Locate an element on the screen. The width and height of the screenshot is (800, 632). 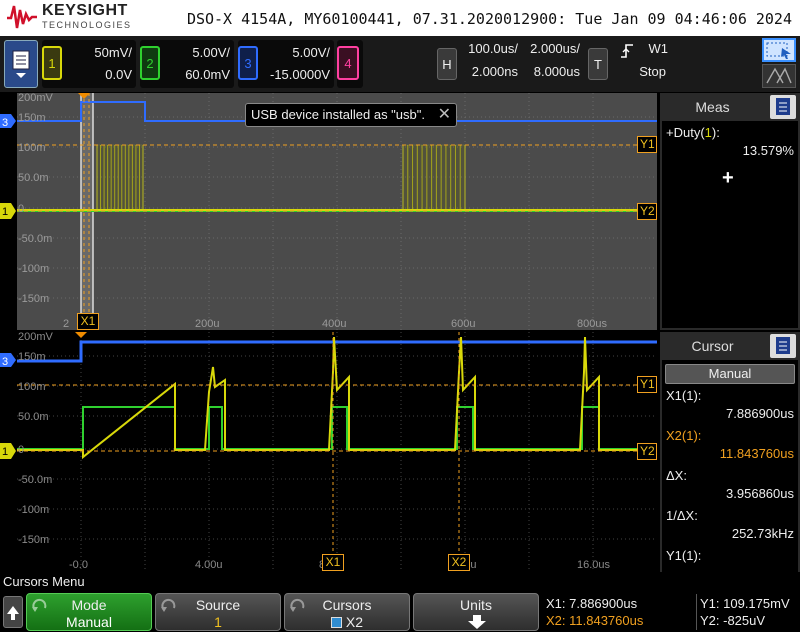
x1-marker-upper: X1 is located at coordinates (88, 321).